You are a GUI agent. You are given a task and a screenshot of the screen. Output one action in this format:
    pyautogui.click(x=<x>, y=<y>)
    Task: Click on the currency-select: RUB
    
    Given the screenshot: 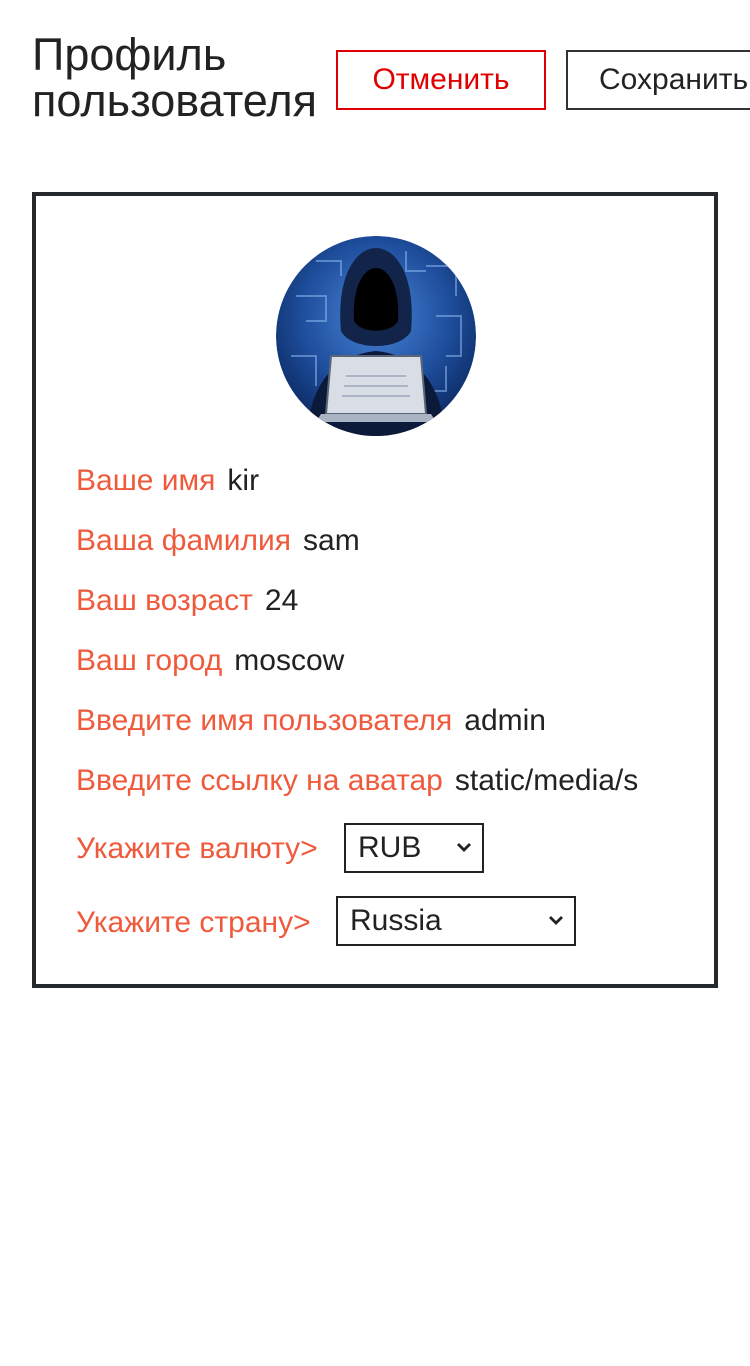 What is the action you would take?
    pyautogui.click(x=414, y=848)
    